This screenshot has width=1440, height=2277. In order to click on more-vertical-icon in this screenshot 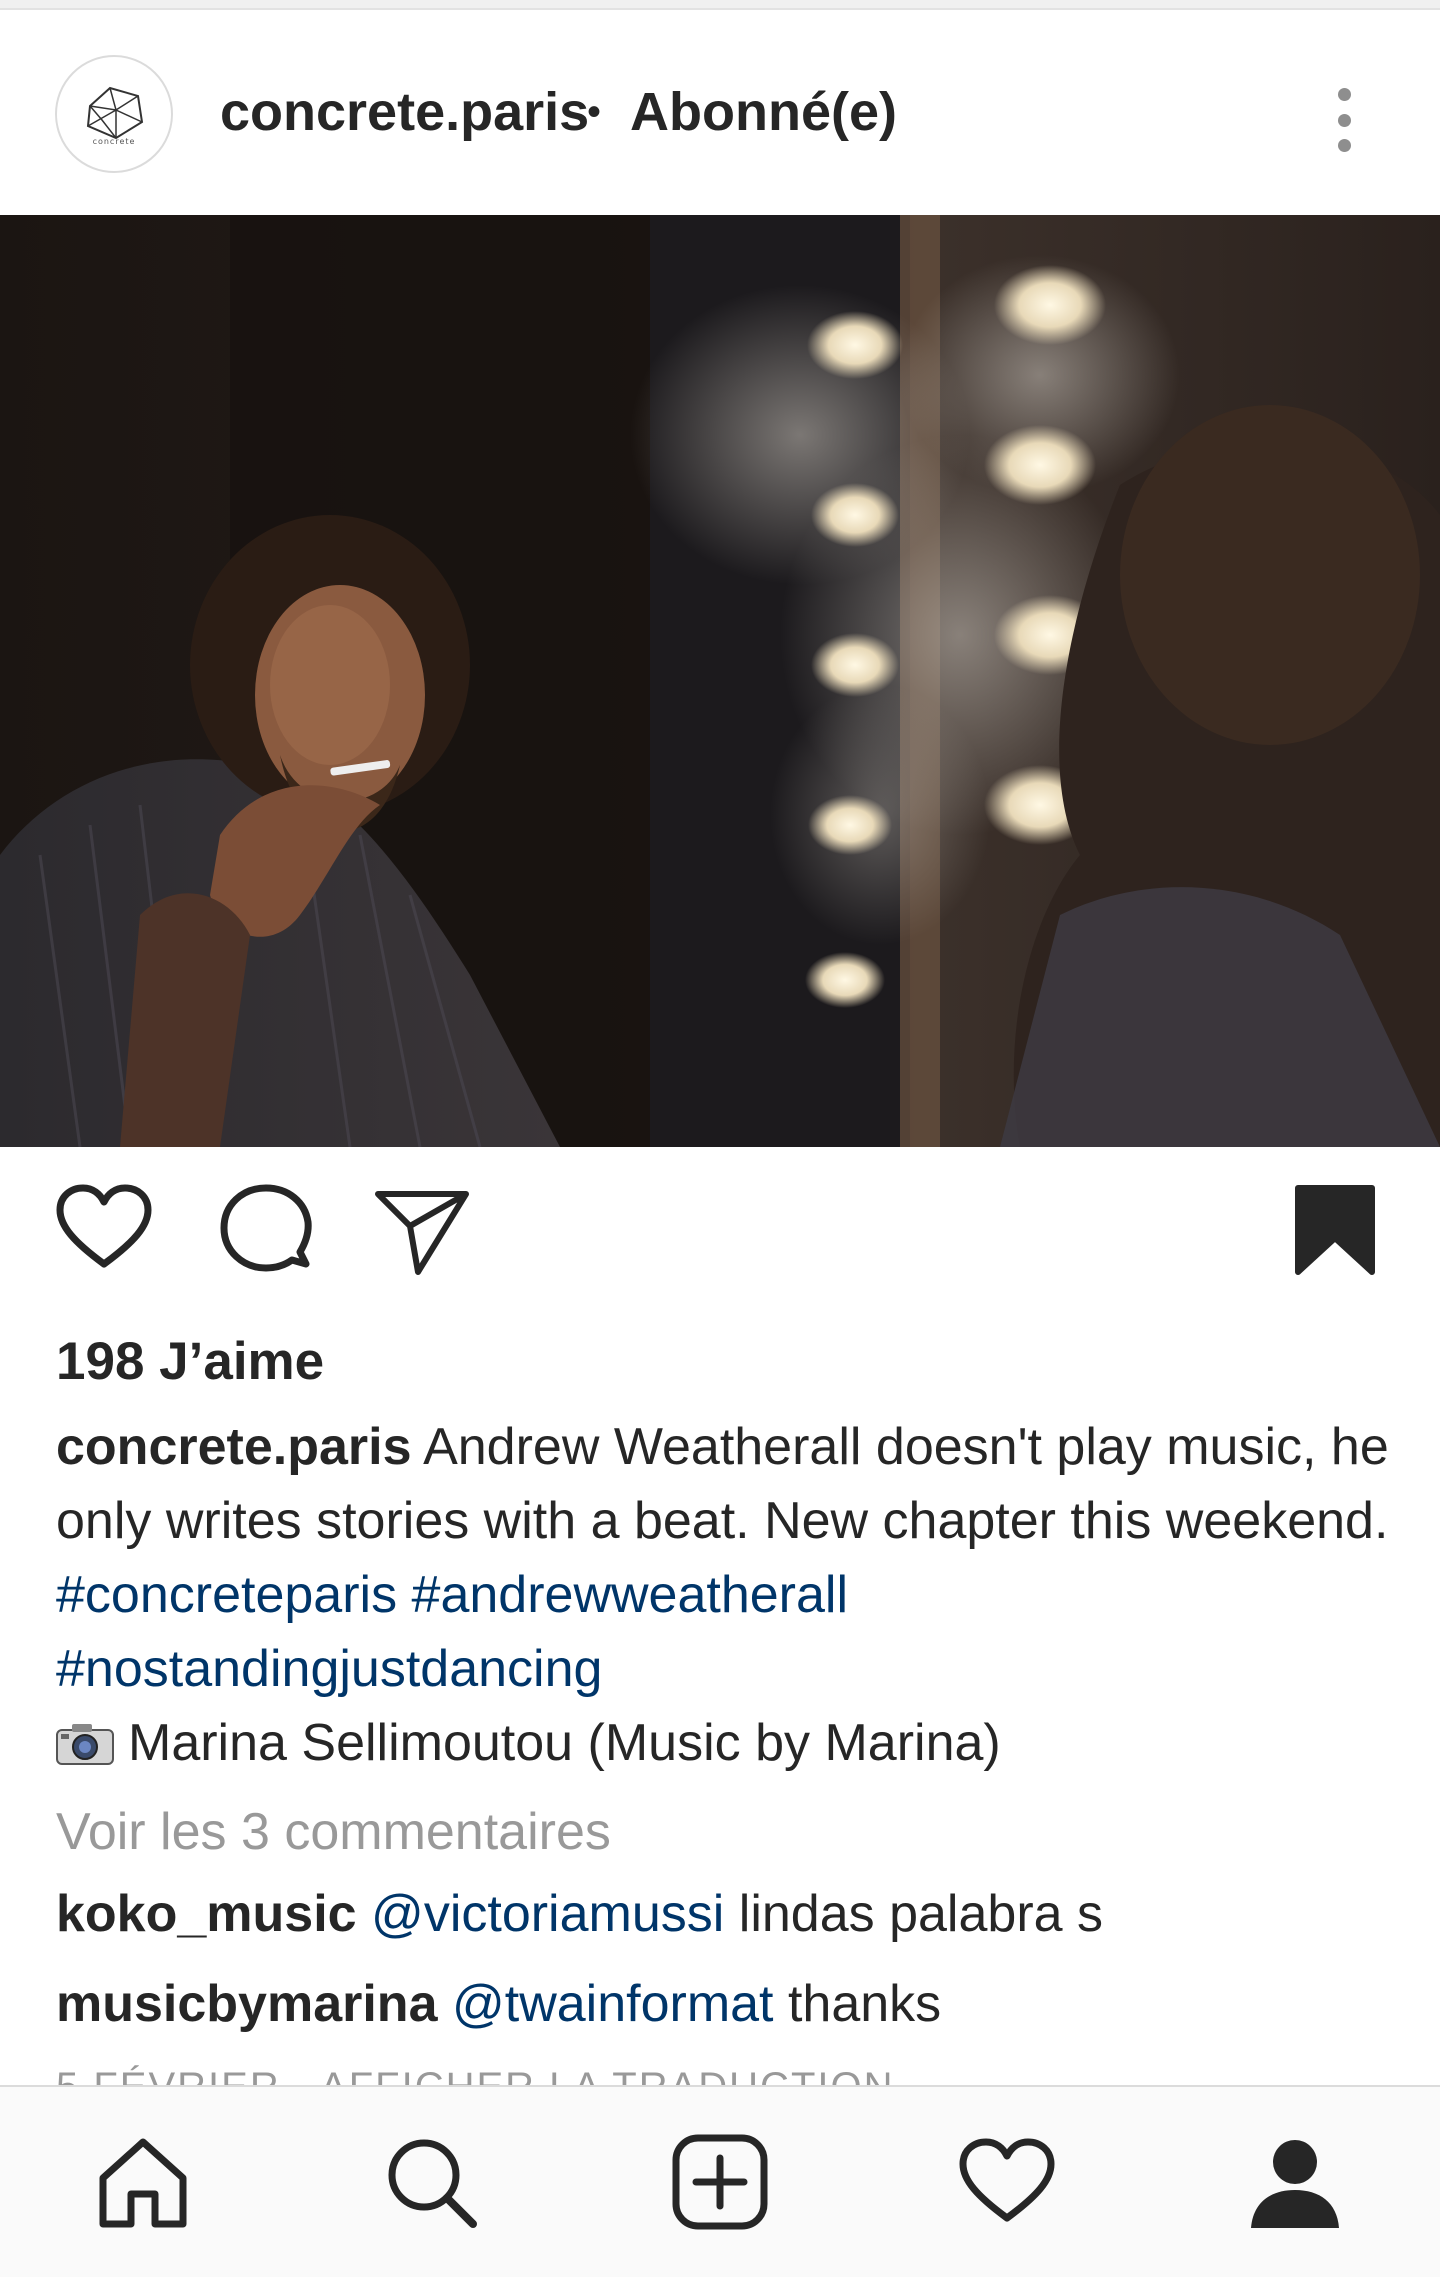, I will do `click(1344, 94)`.